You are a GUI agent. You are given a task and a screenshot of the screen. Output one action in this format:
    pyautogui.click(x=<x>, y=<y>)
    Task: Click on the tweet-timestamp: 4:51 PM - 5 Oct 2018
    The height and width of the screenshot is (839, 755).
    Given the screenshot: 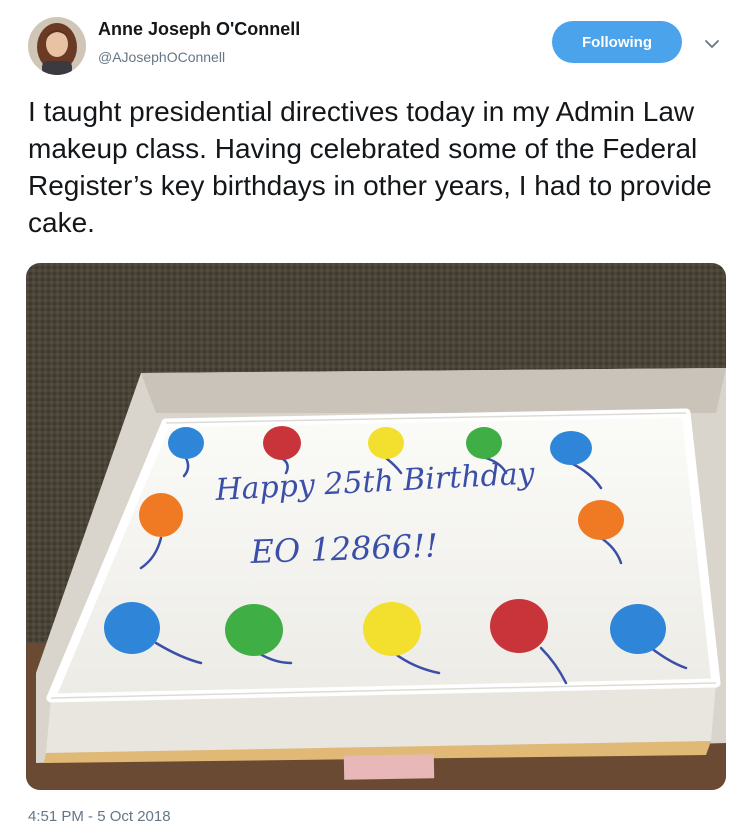 What is the action you would take?
    pyautogui.click(x=99, y=816)
    